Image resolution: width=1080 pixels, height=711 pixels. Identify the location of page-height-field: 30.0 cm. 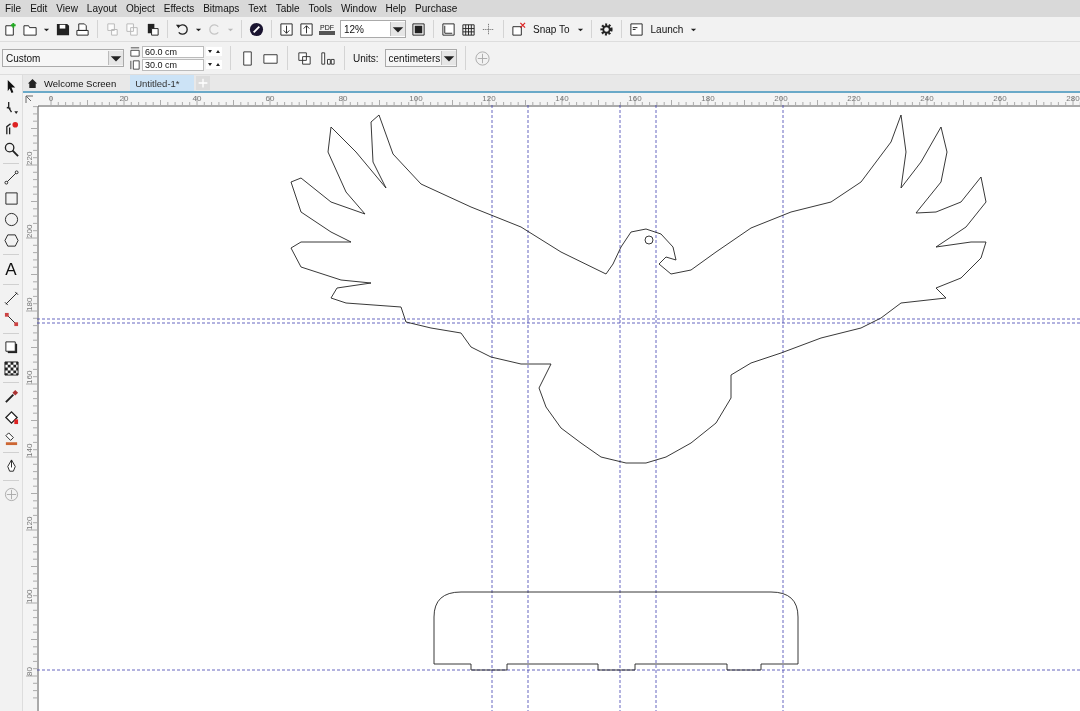
(173, 64).